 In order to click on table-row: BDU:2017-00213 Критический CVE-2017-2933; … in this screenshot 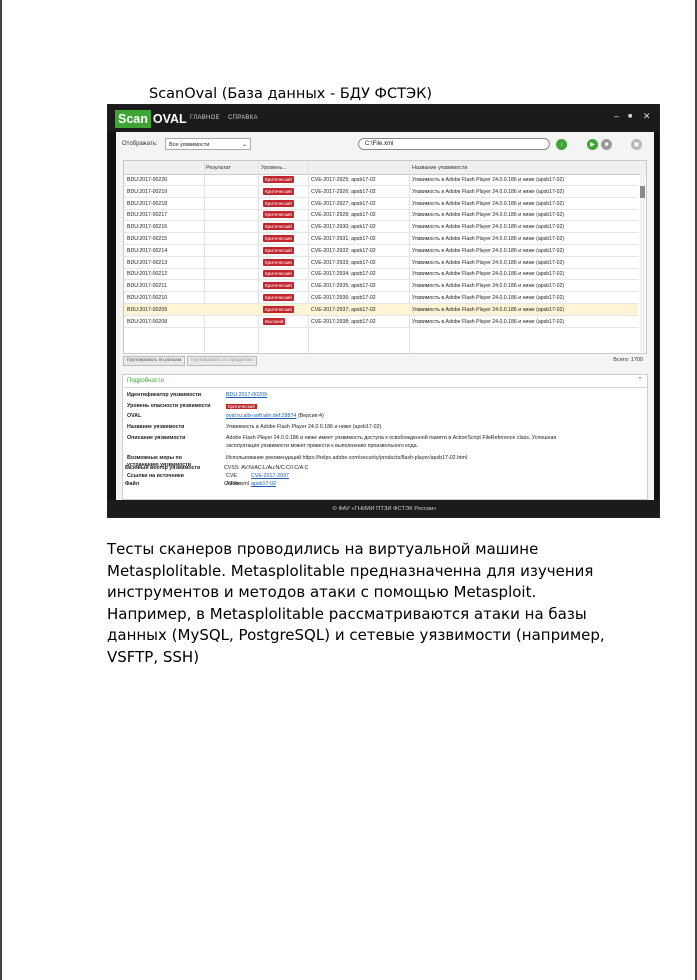, I will do `click(381, 263)`.